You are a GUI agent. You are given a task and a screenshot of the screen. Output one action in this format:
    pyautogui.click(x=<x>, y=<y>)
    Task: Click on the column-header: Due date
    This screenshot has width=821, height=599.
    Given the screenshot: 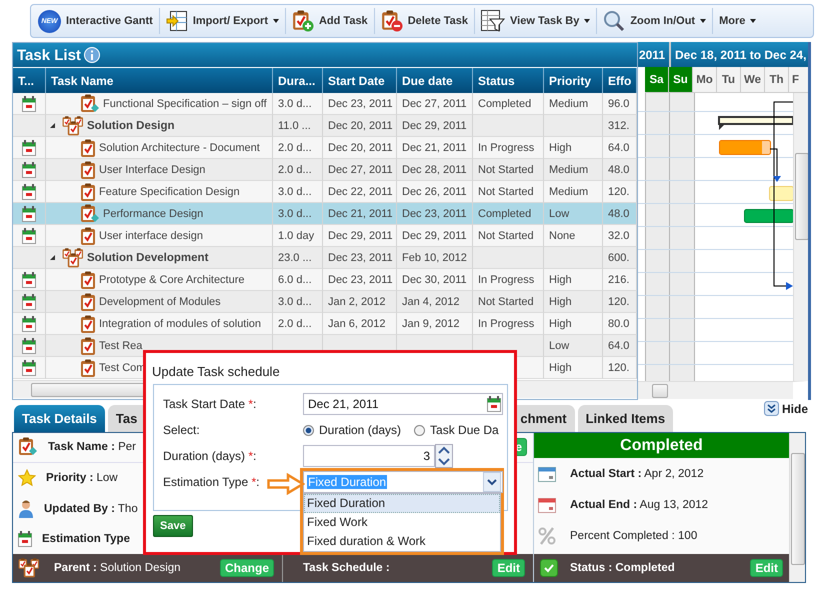 What is the action you would take?
    pyautogui.click(x=435, y=80)
    